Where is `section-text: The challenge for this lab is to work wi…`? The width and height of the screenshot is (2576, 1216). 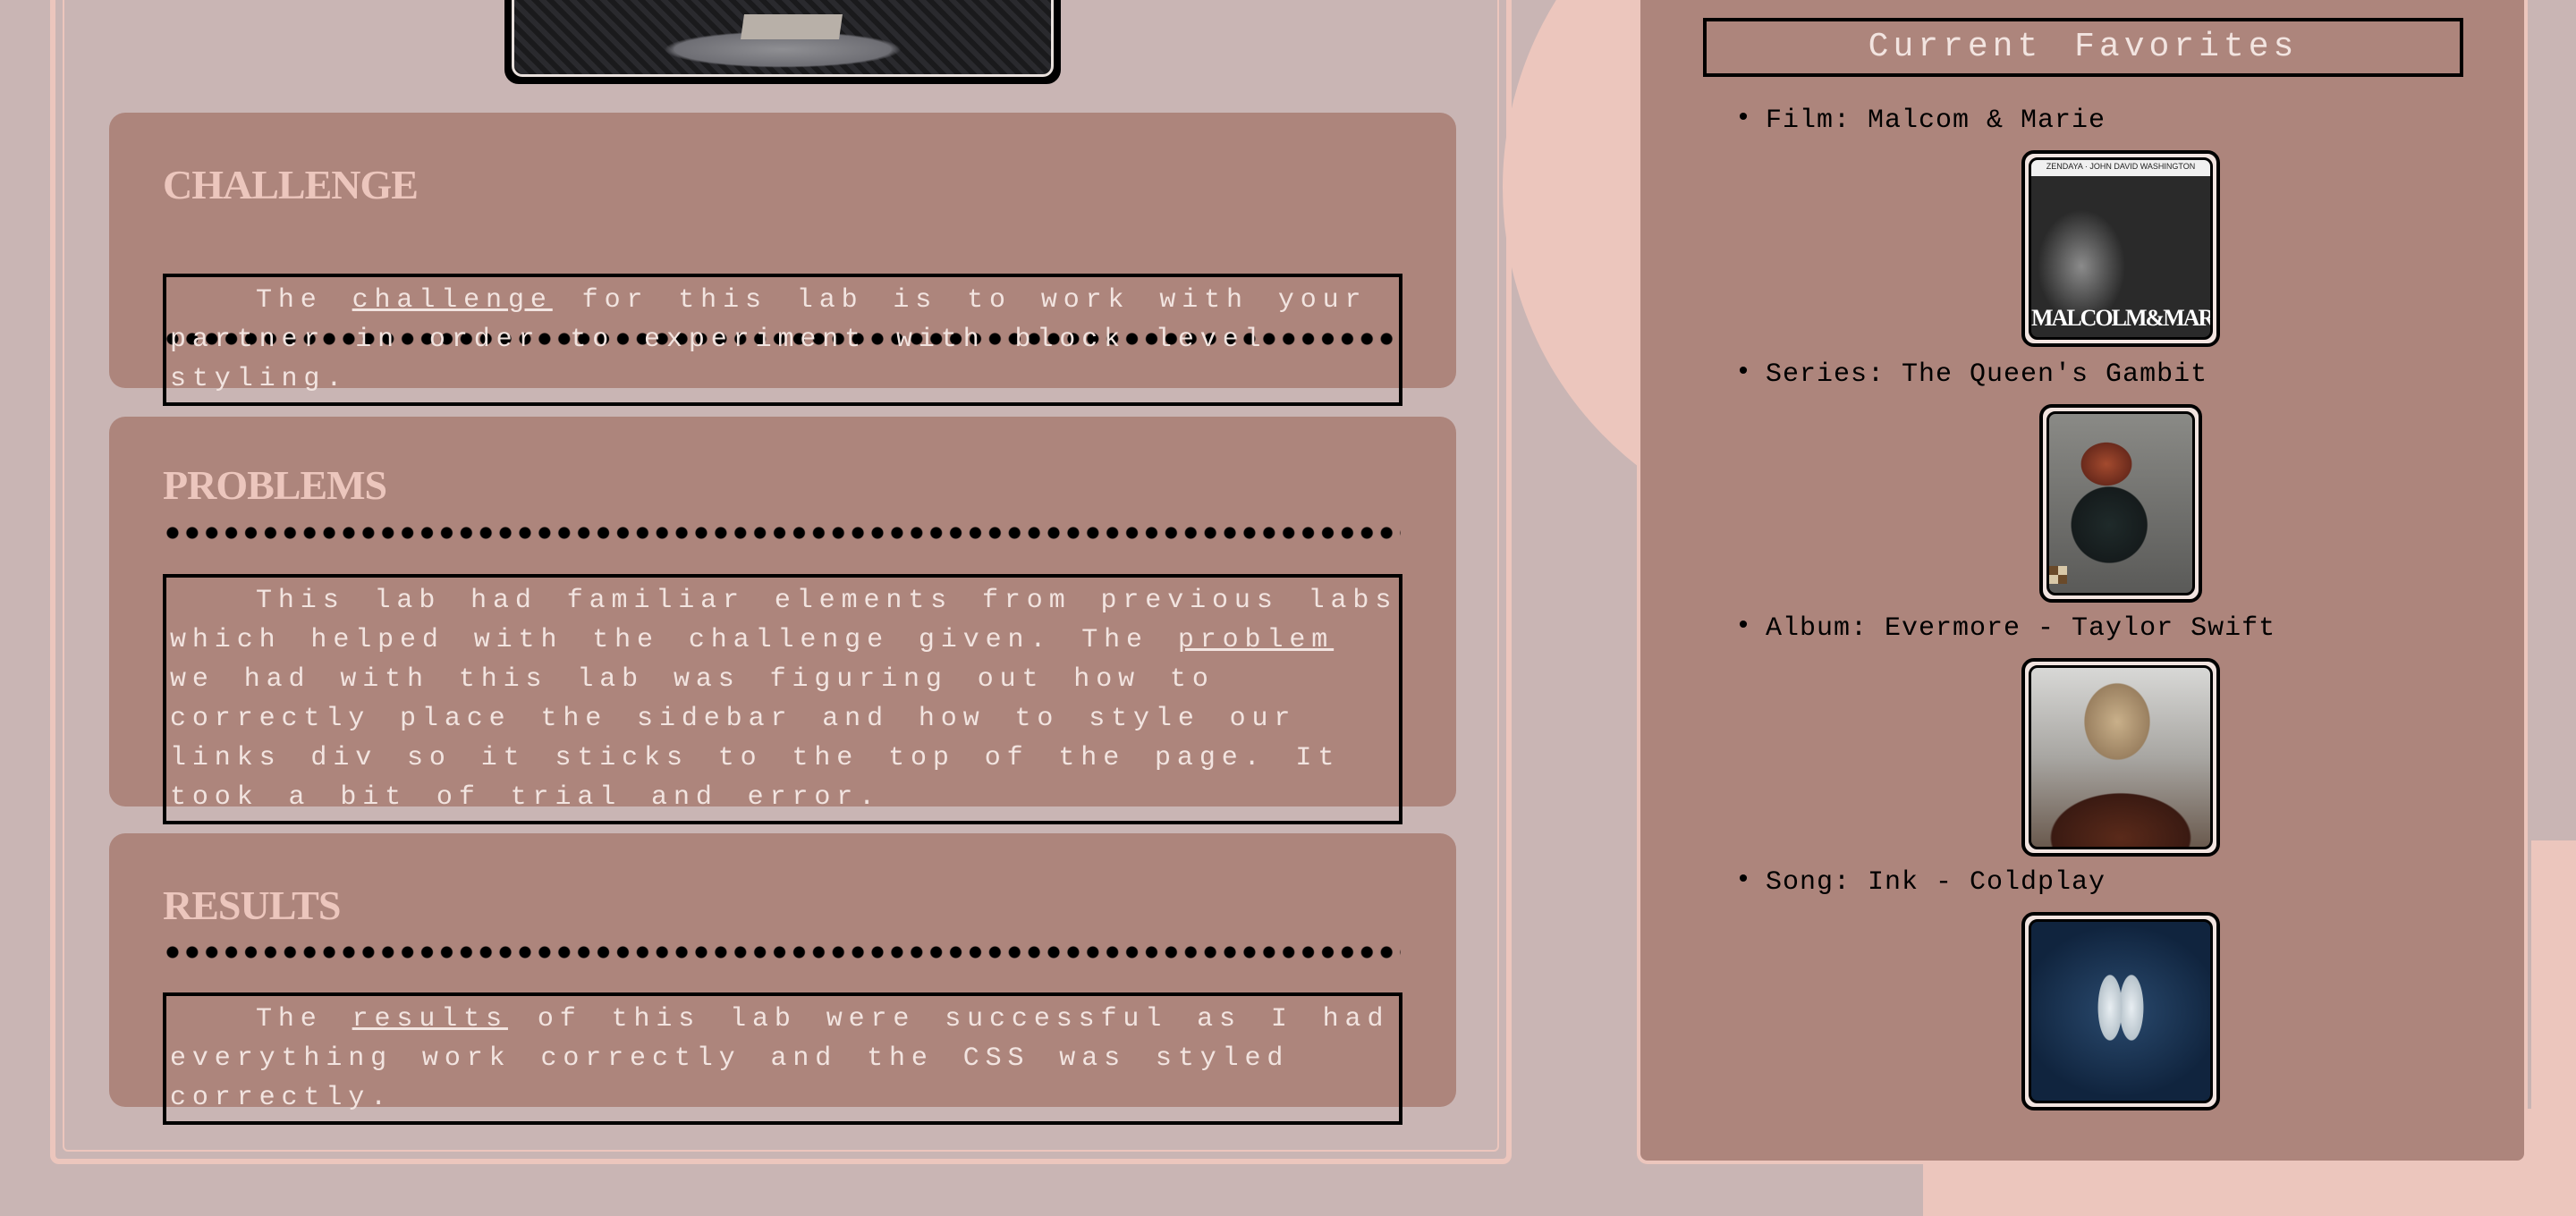 section-text: The challenge for this lab is to work wi… is located at coordinates (782, 340).